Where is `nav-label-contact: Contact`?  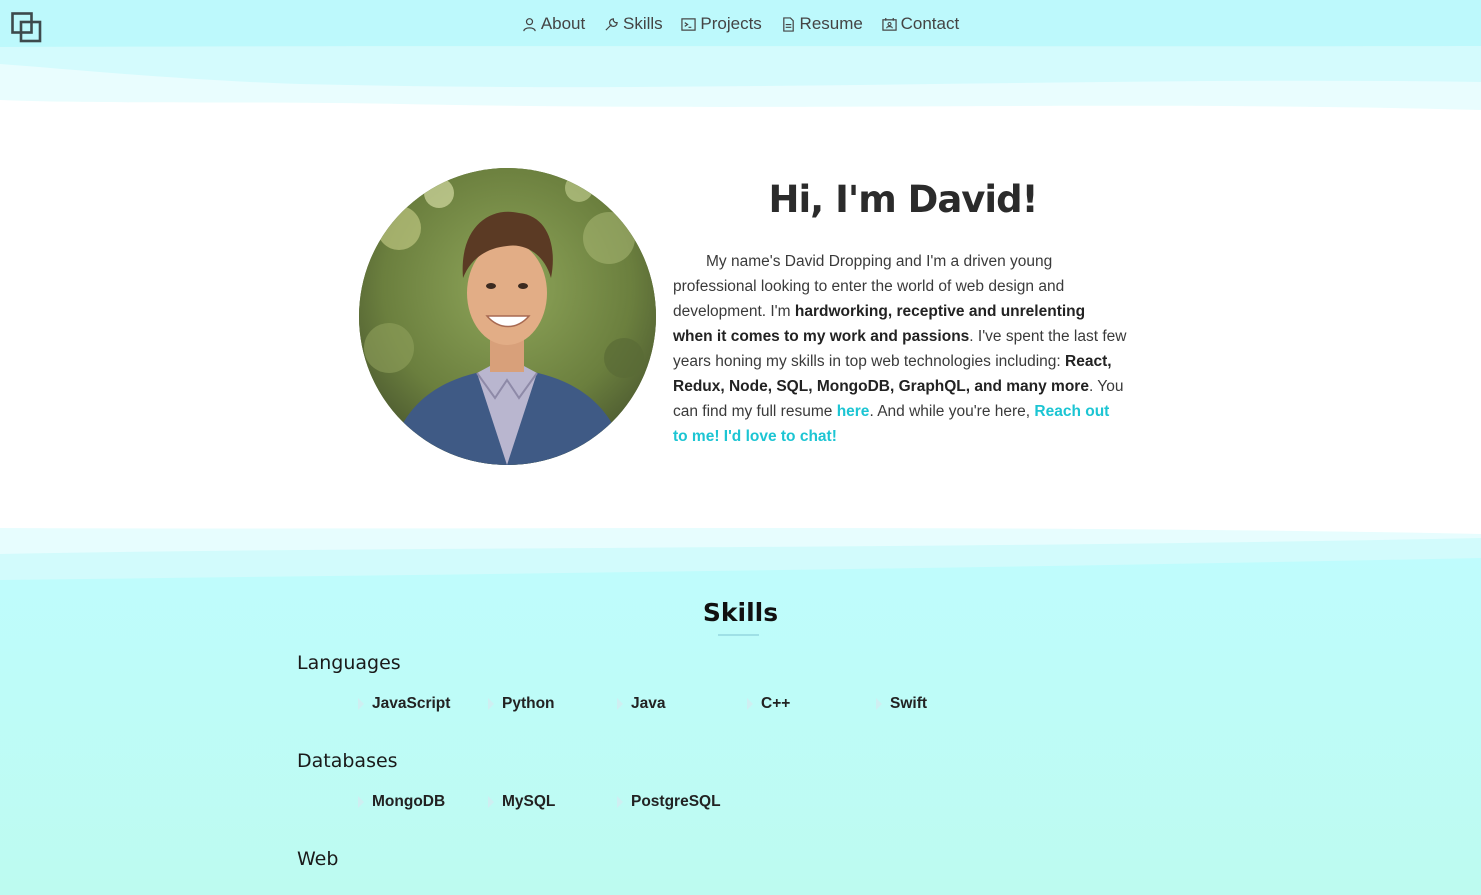 nav-label-contact: Contact is located at coordinates (930, 23).